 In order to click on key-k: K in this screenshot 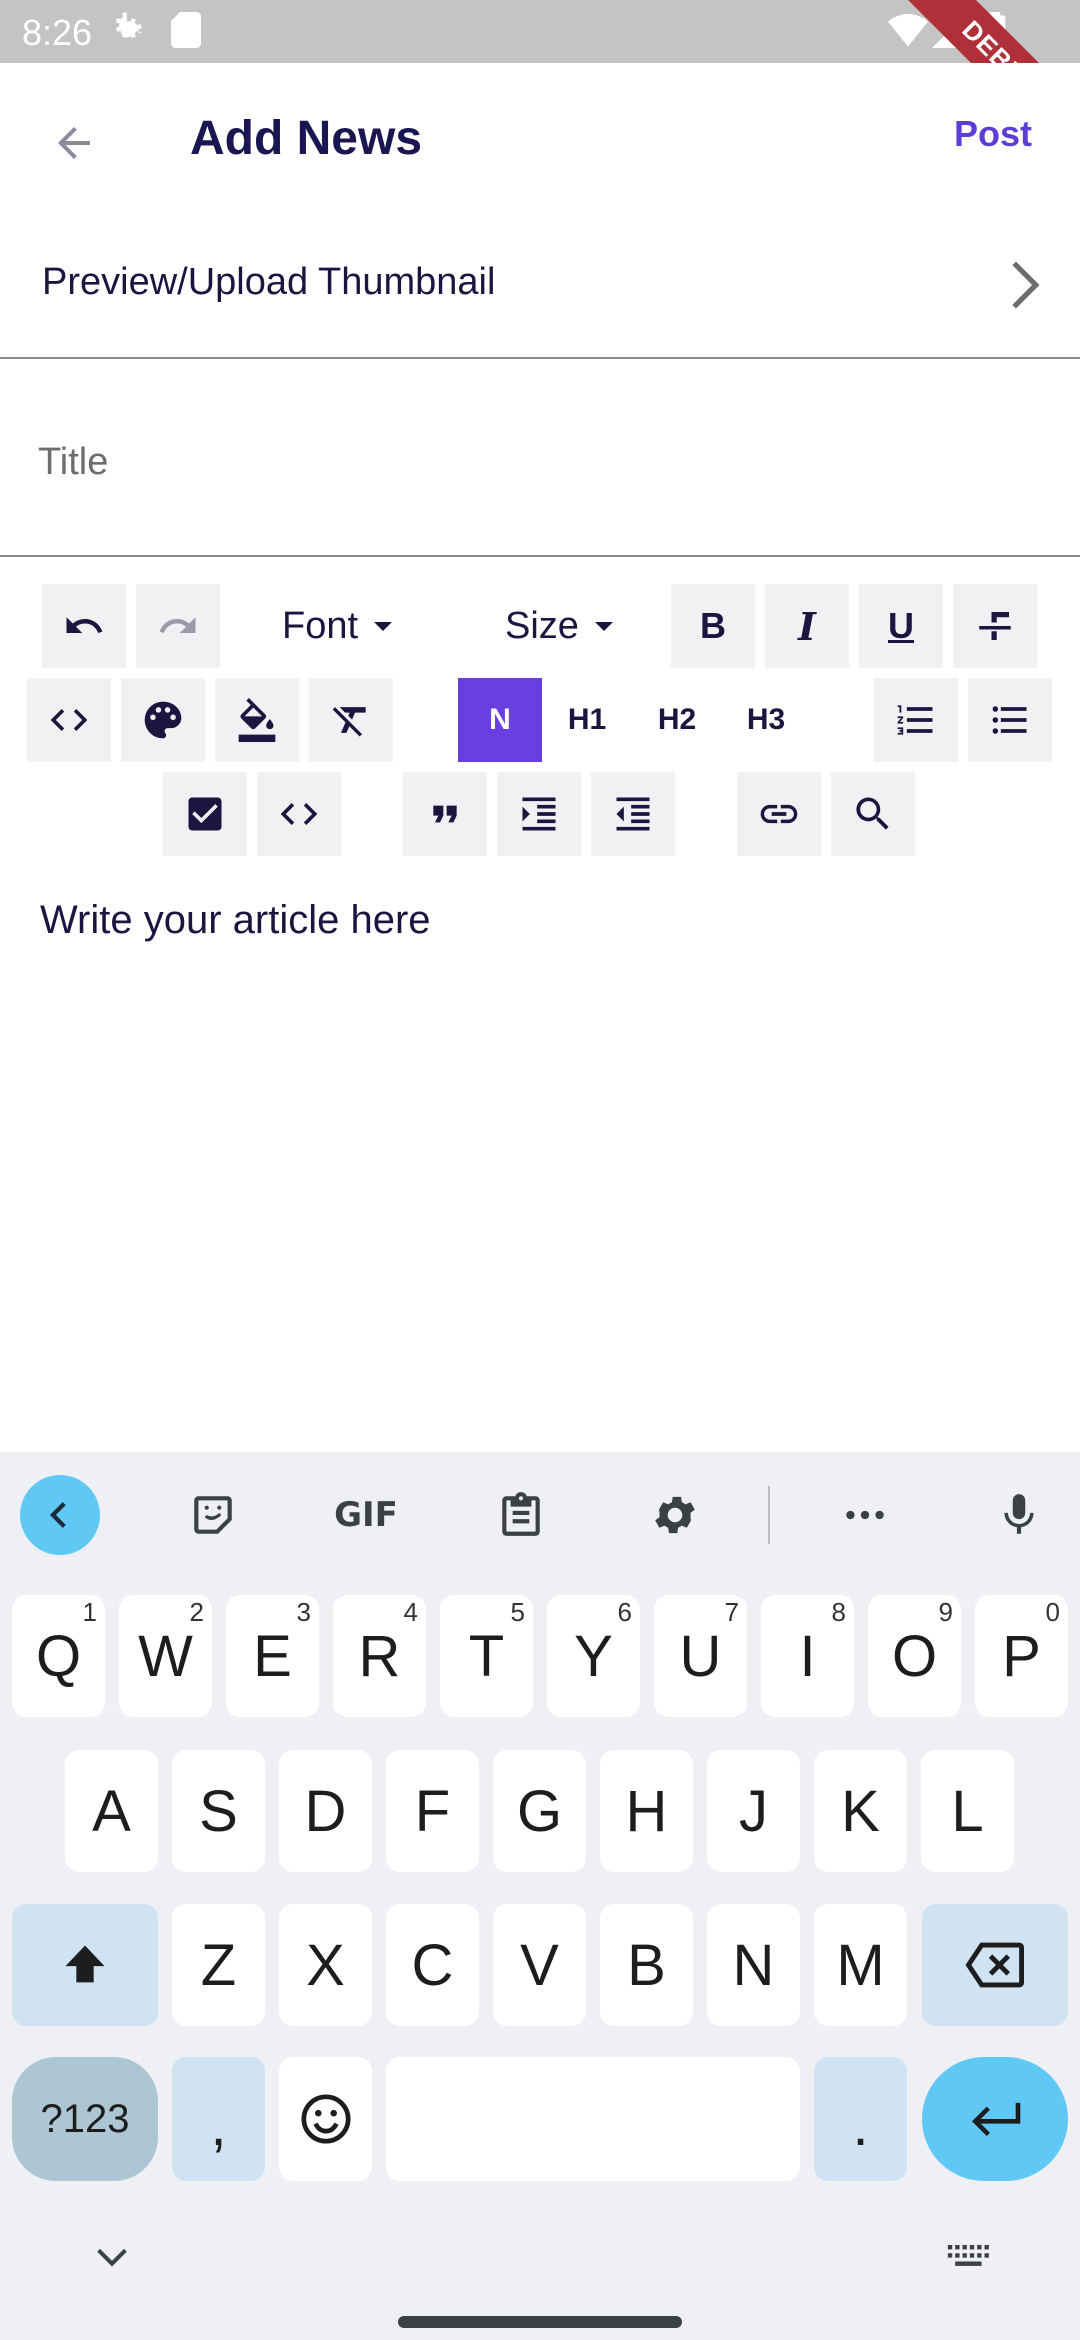, I will do `click(860, 1811)`.